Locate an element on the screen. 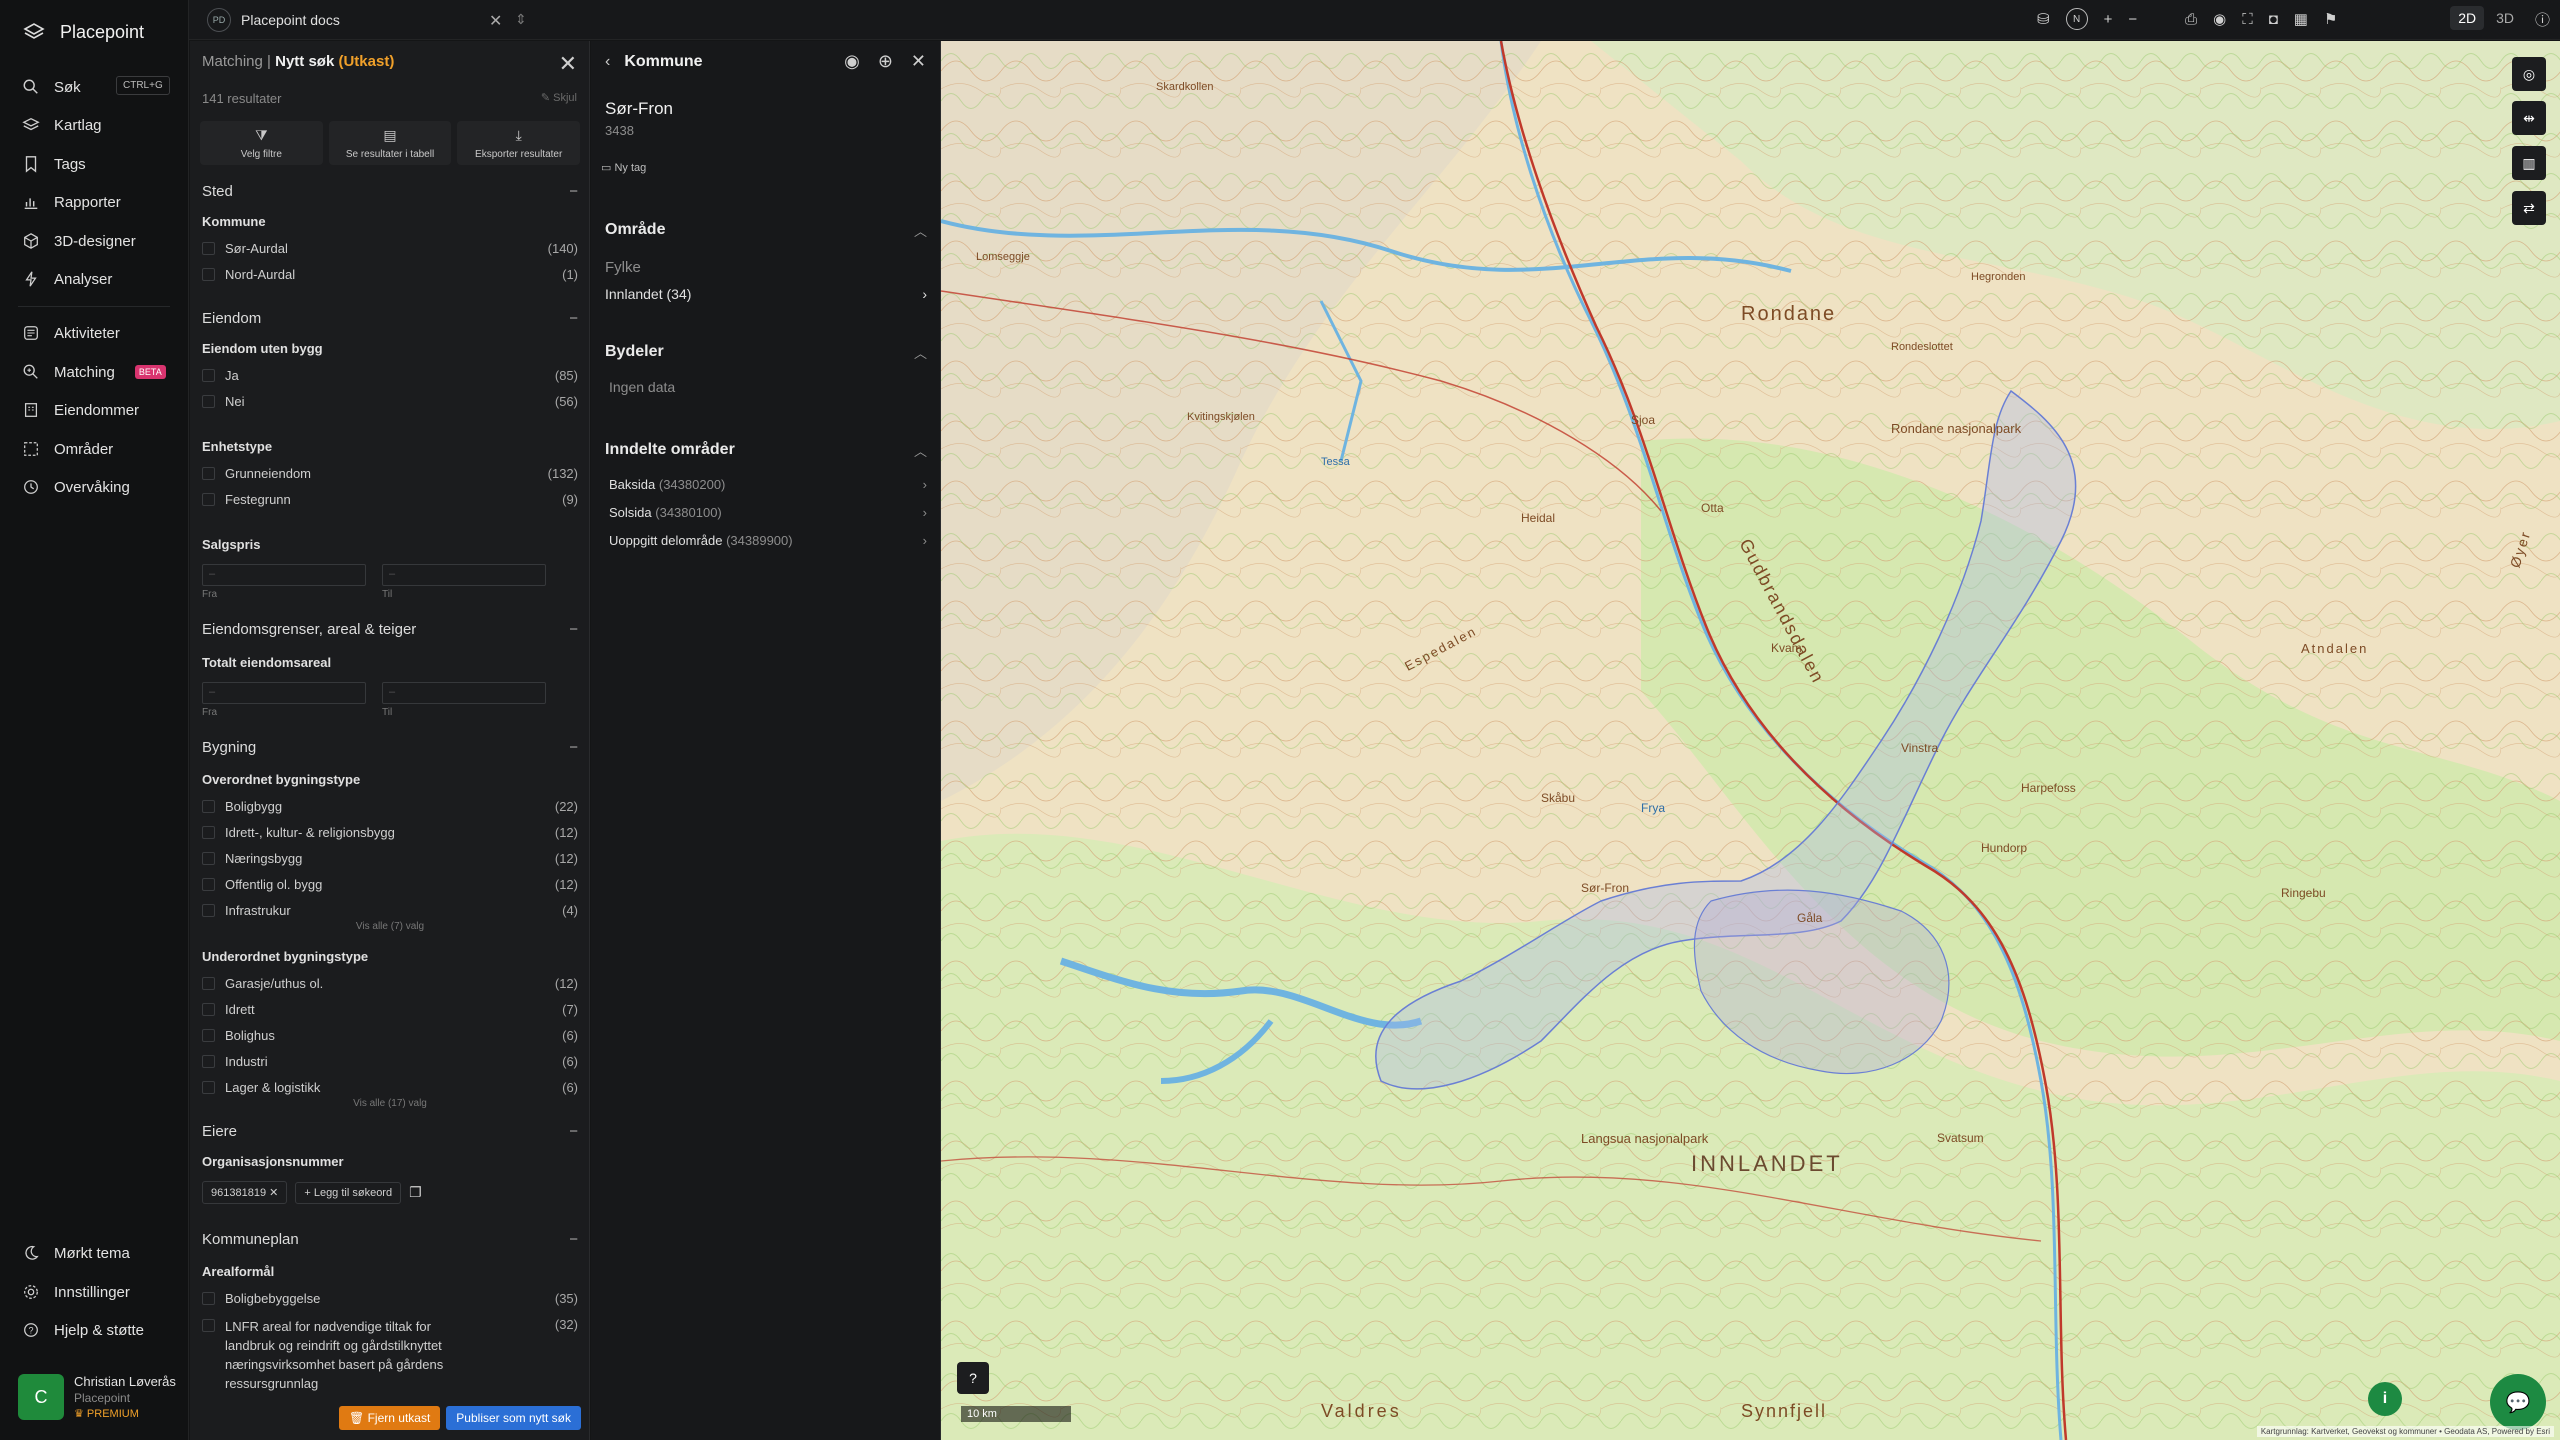 This screenshot has width=2560, height=1440. sidebar-item-3d-designer: 3D-designer is located at coordinates (79, 241).